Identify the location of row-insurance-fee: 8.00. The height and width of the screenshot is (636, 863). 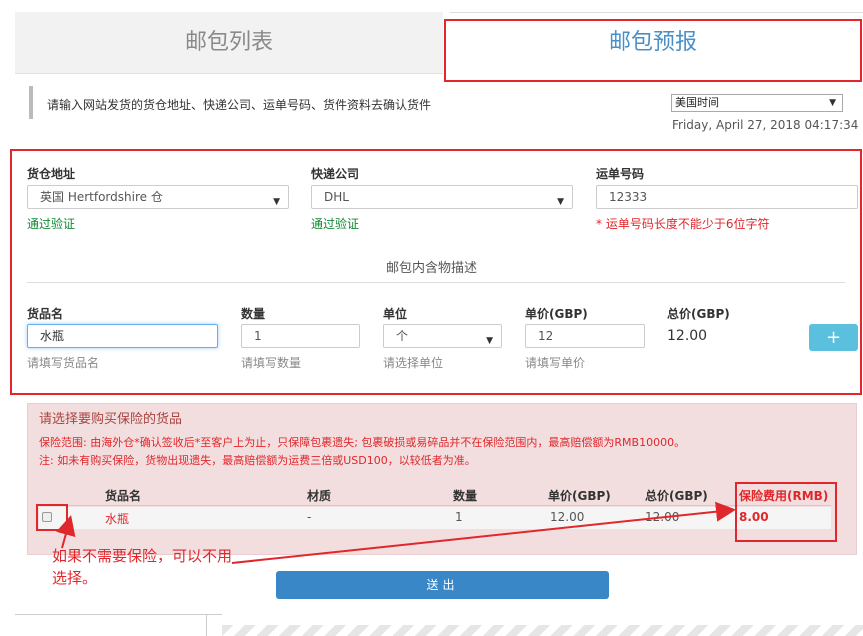
(754, 517).